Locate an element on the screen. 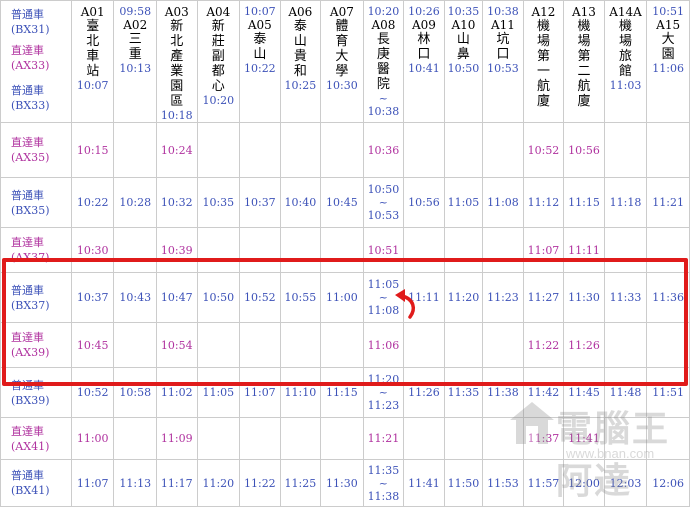  time-cell: 11:02 is located at coordinates (177, 392).